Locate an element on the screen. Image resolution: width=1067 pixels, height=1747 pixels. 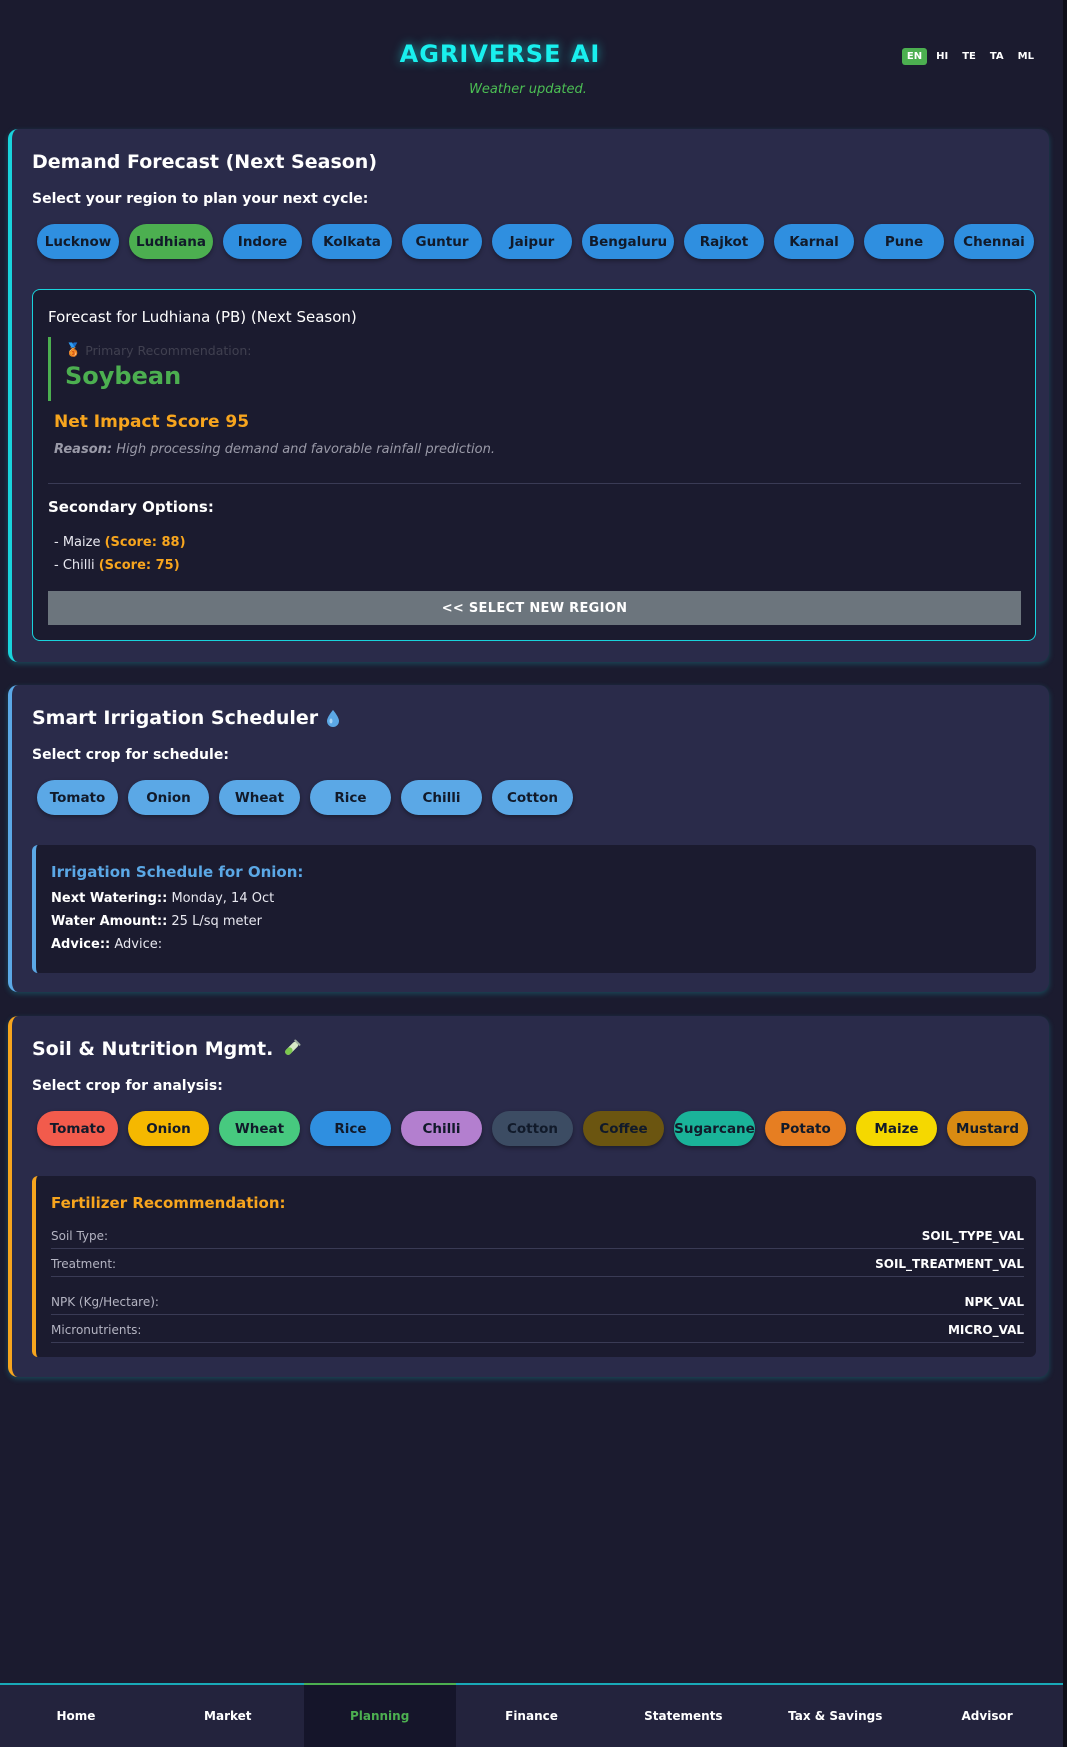
irrigation-crop-rice: Rice is located at coordinates (350, 797).